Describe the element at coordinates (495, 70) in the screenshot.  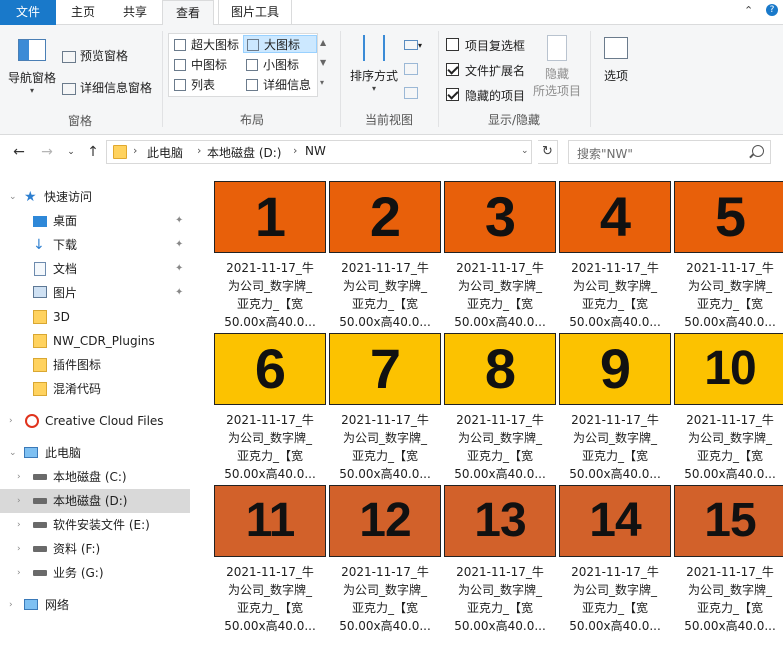
I see `file-extensions-label: 文件扩展名` at that location.